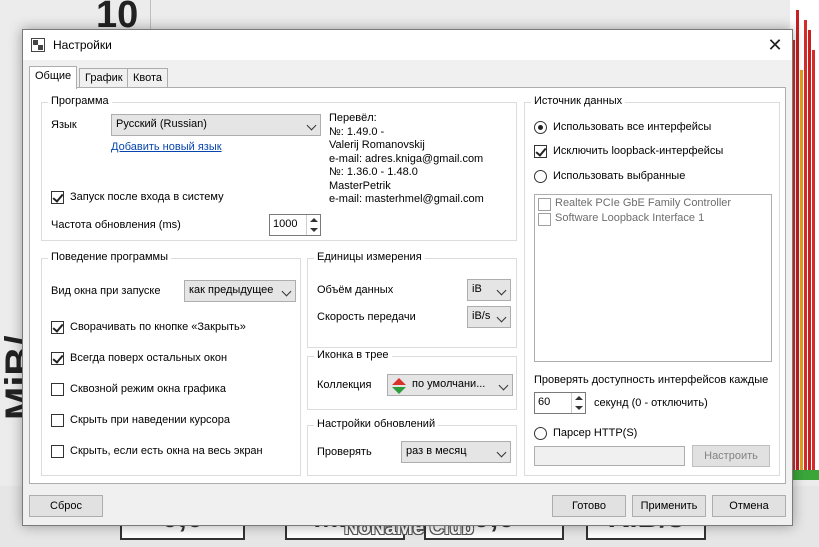 Image resolution: width=819 pixels, height=547 pixels. What do you see at coordinates (540, 433) in the screenshot?
I see `http-parser-radio` at bounding box center [540, 433].